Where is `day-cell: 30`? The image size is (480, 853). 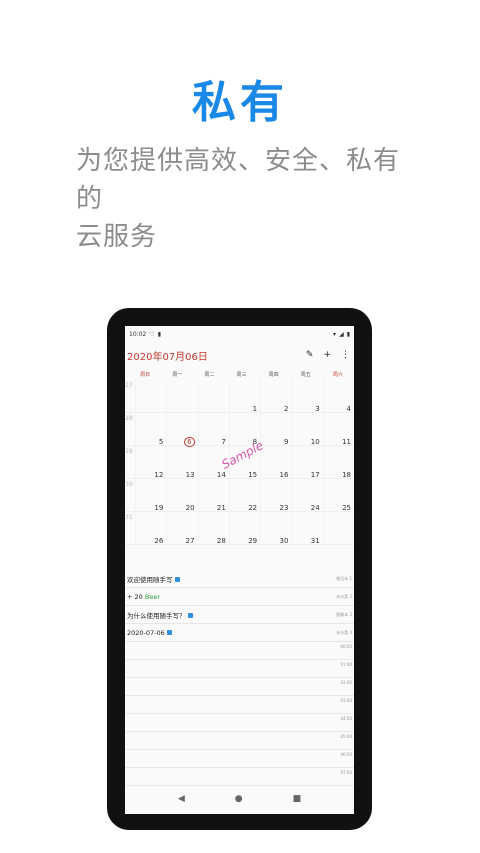
day-cell: 30 is located at coordinates (275, 528).